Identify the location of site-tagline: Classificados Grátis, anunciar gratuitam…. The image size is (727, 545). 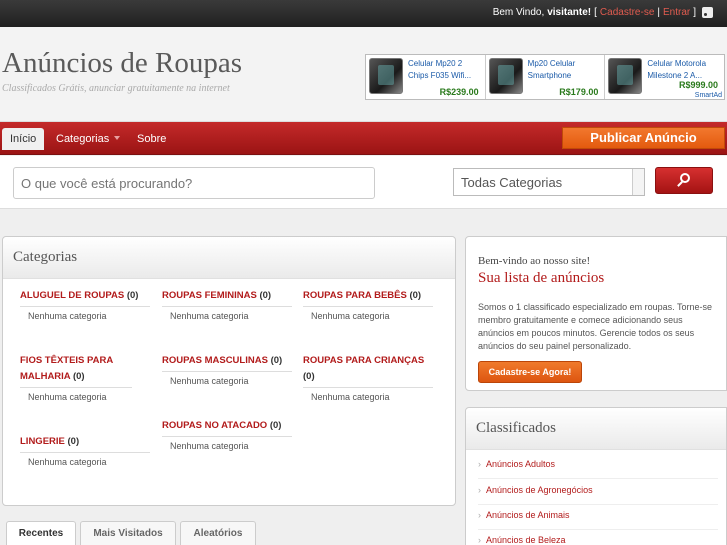
(116, 88).